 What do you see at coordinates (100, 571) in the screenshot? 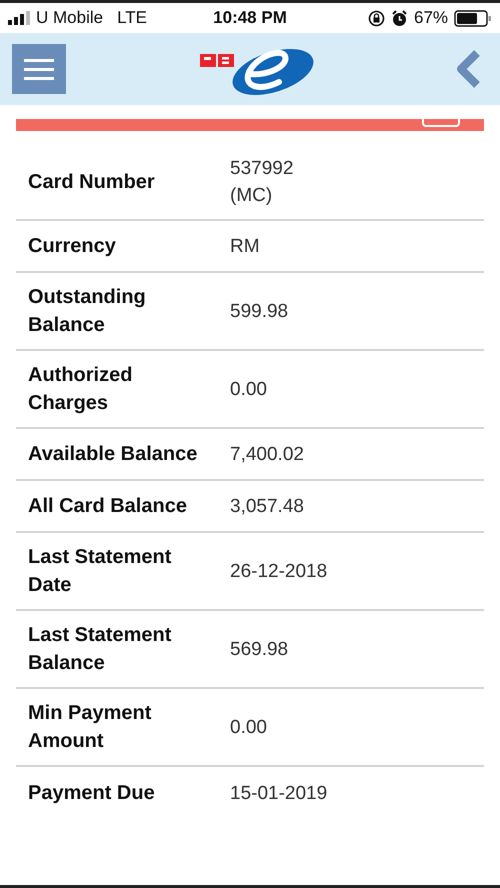
I see `field-label: Last Statement Date` at bounding box center [100, 571].